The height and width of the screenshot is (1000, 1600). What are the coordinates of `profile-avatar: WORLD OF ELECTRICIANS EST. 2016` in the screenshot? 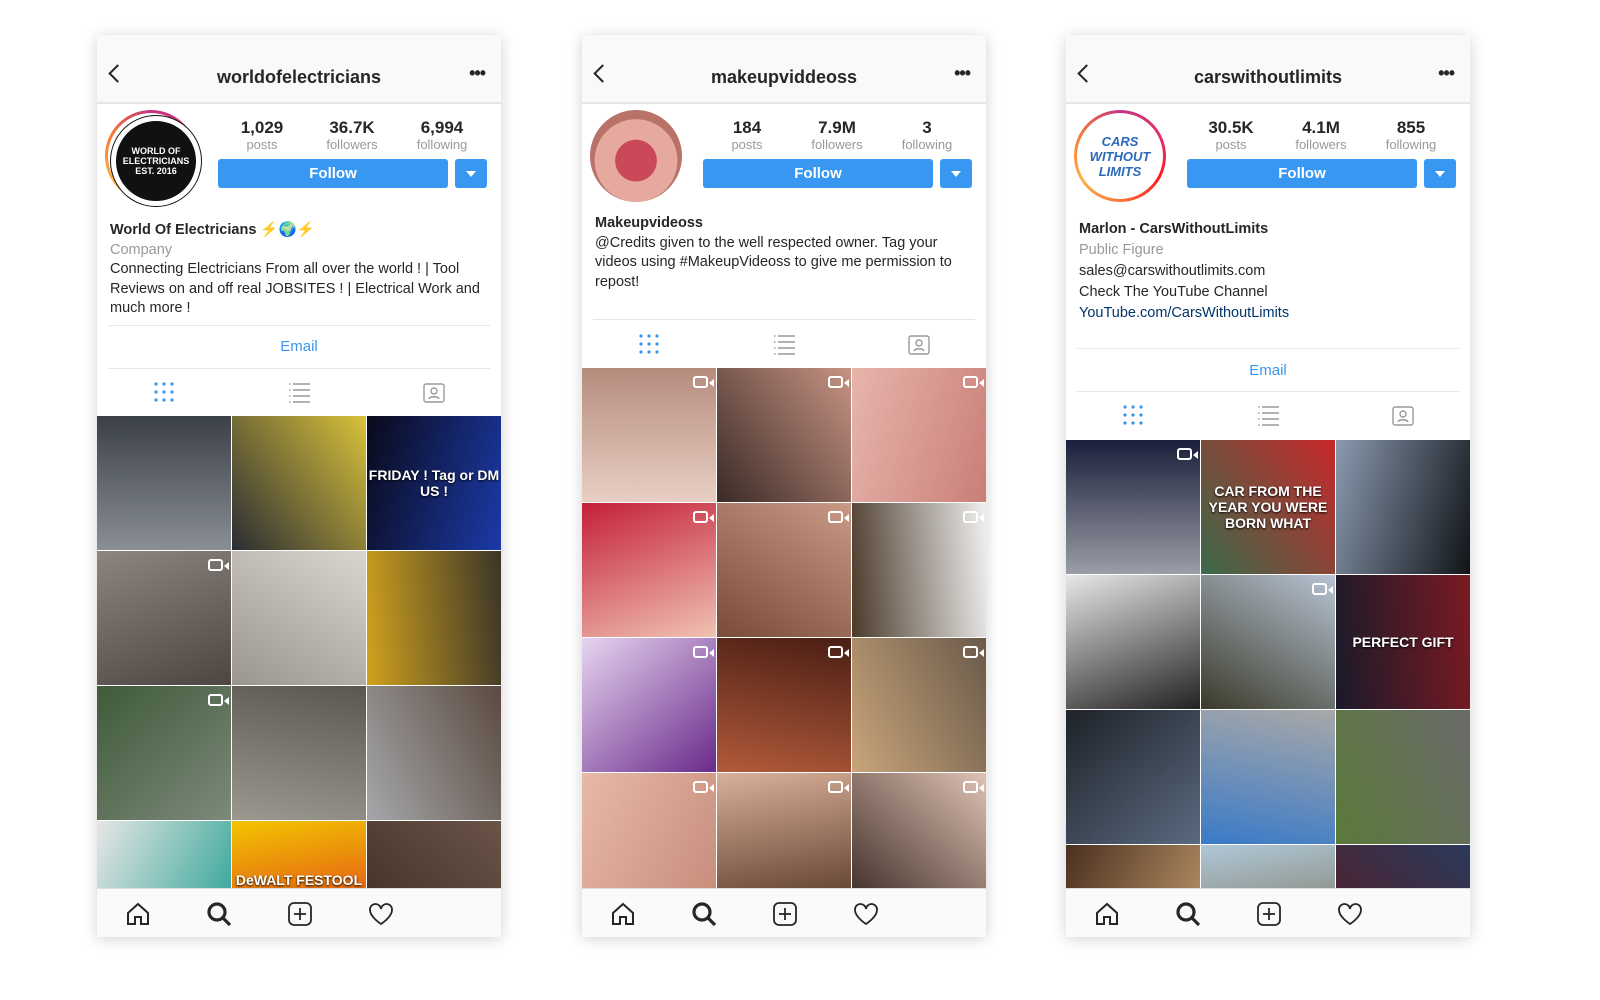 It's located at (153, 158).